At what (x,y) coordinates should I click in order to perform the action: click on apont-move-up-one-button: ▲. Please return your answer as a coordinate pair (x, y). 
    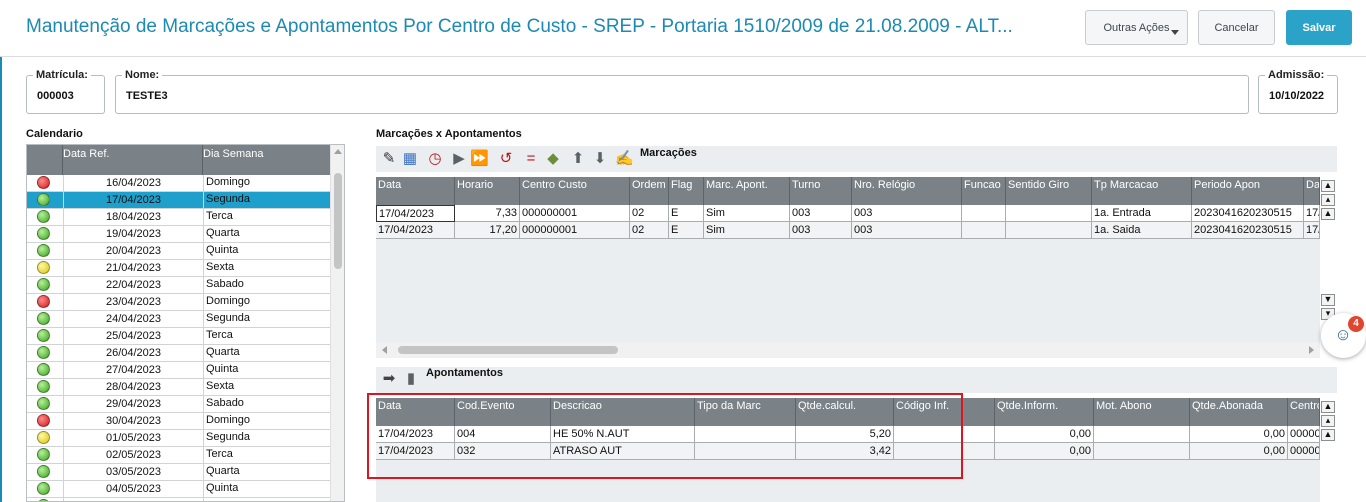
    Looking at the image, I should click on (1328, 435).